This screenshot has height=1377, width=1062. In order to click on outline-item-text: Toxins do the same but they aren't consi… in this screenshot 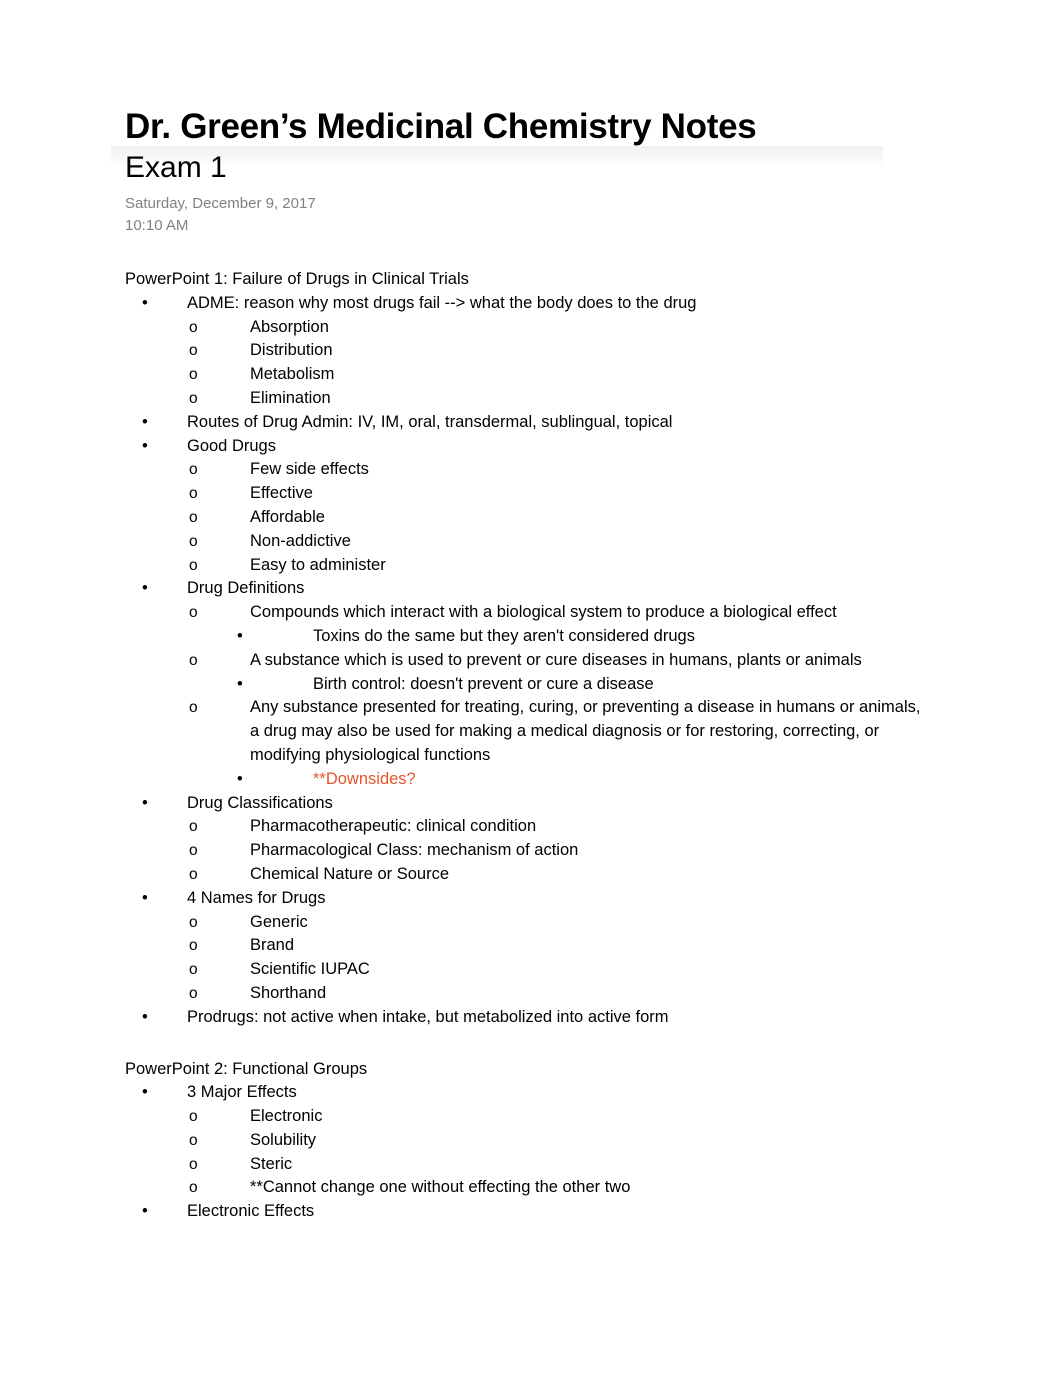, I will do `click(504, 635)`.